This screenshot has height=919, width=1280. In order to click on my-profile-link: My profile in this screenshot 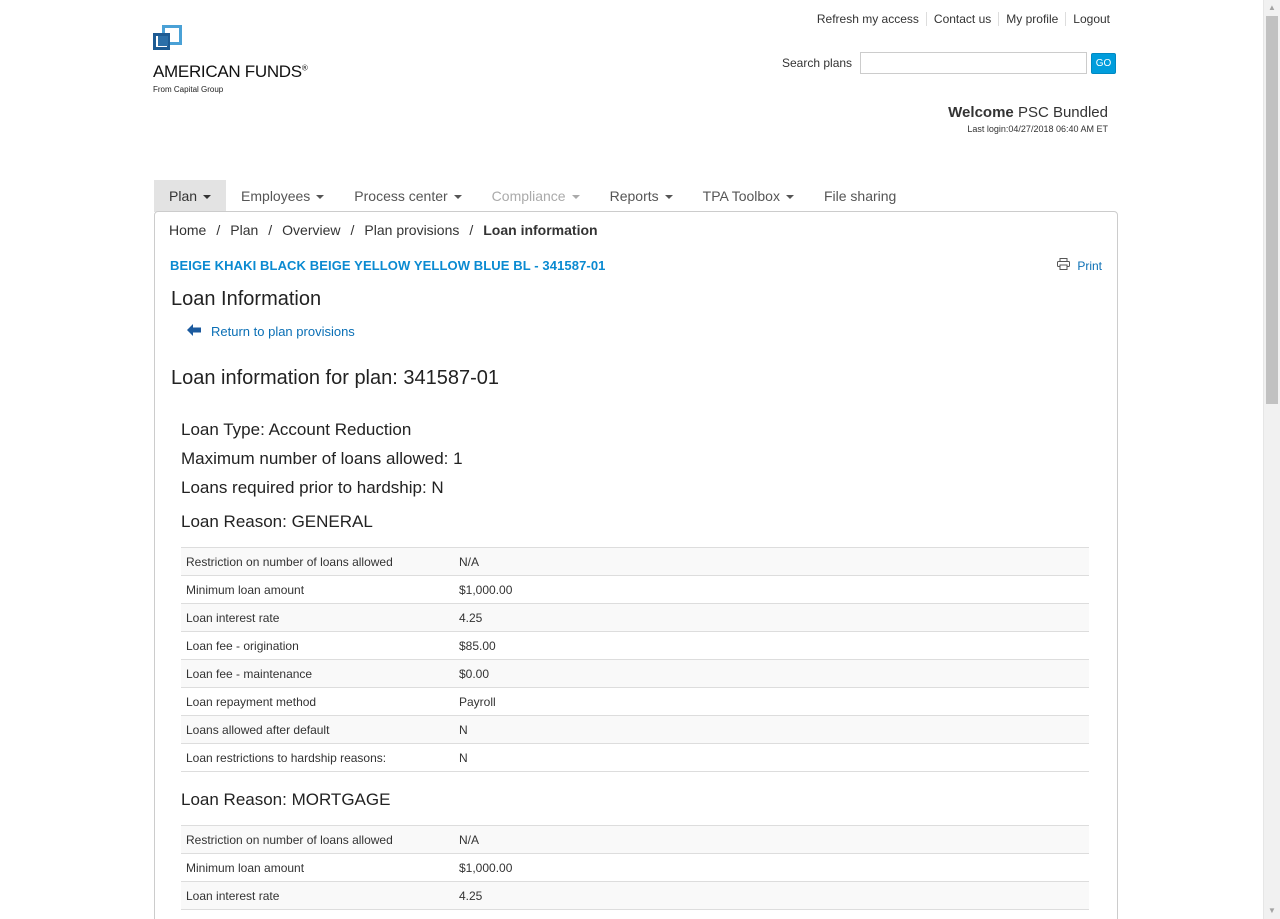, I will do `click(1031, 19)`.